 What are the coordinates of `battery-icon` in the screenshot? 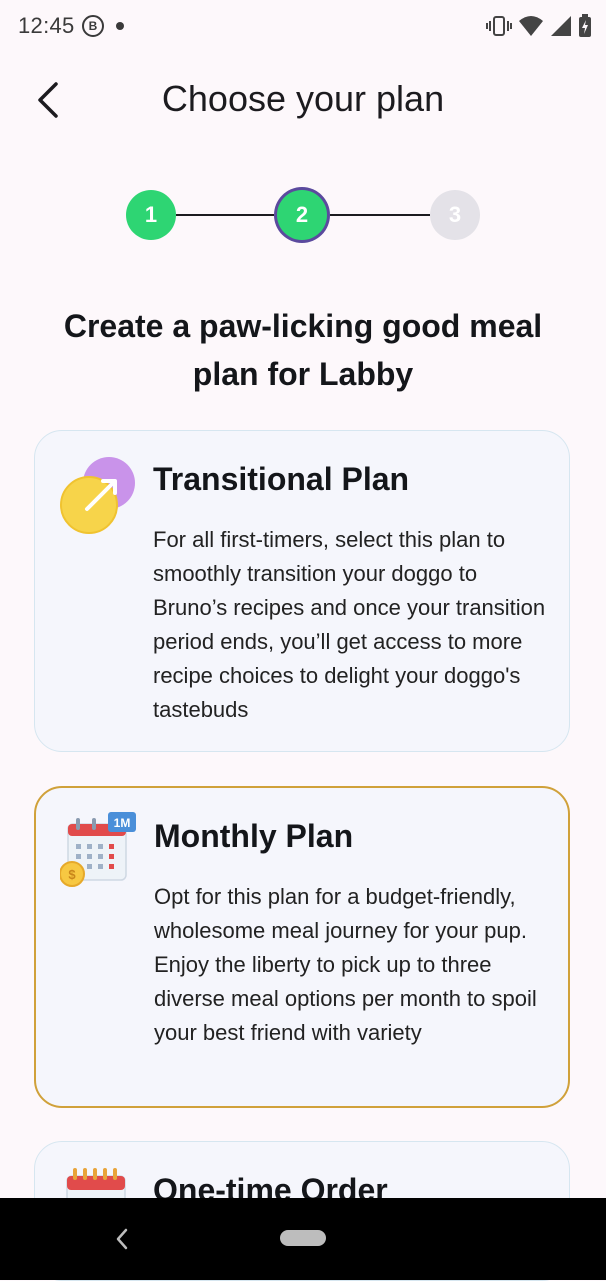 It's located at (585, 25).